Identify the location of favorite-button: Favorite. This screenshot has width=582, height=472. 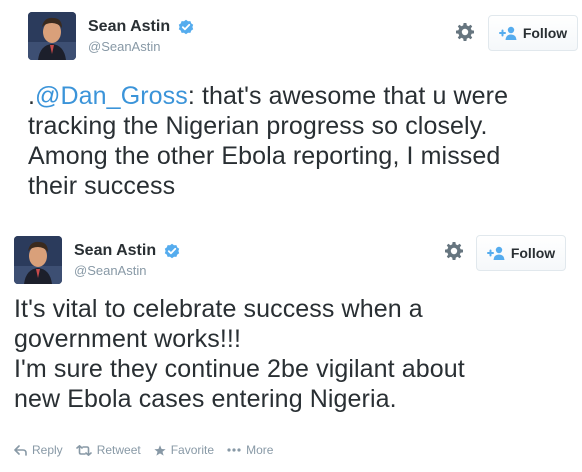
(184, 450).